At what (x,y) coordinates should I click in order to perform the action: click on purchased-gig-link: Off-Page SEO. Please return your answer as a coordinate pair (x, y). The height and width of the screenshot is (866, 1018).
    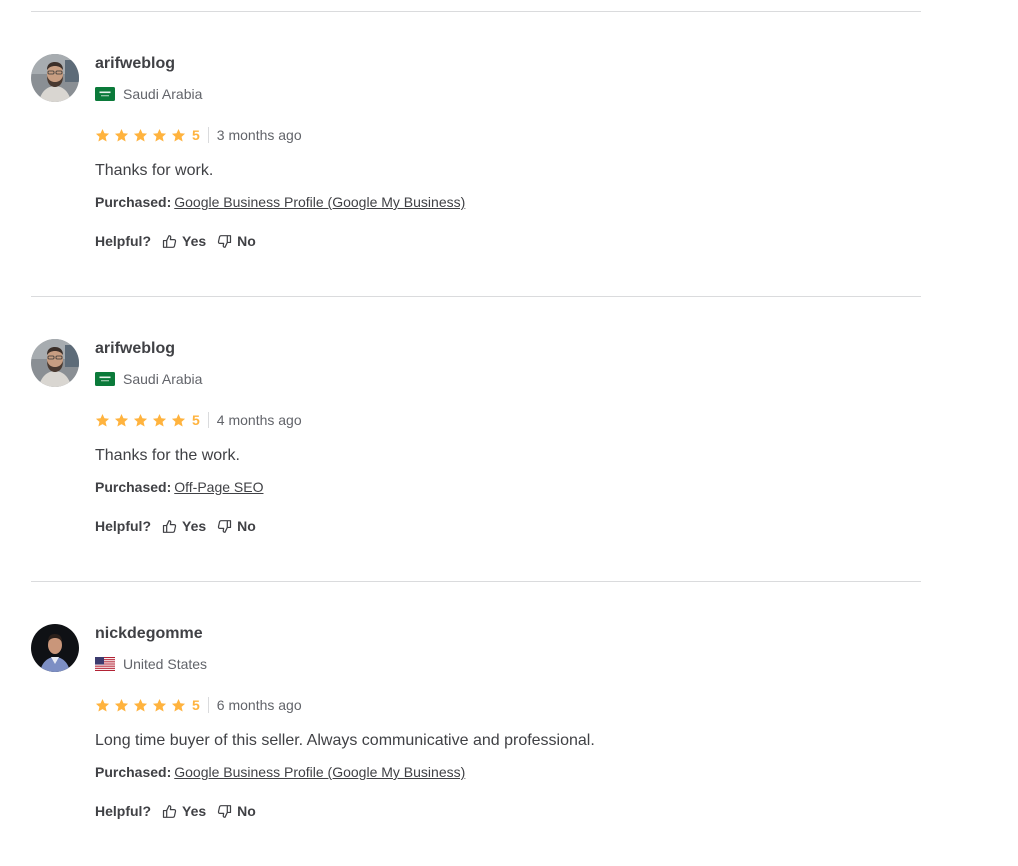
    Looking at the image, I should click on (218, 487).